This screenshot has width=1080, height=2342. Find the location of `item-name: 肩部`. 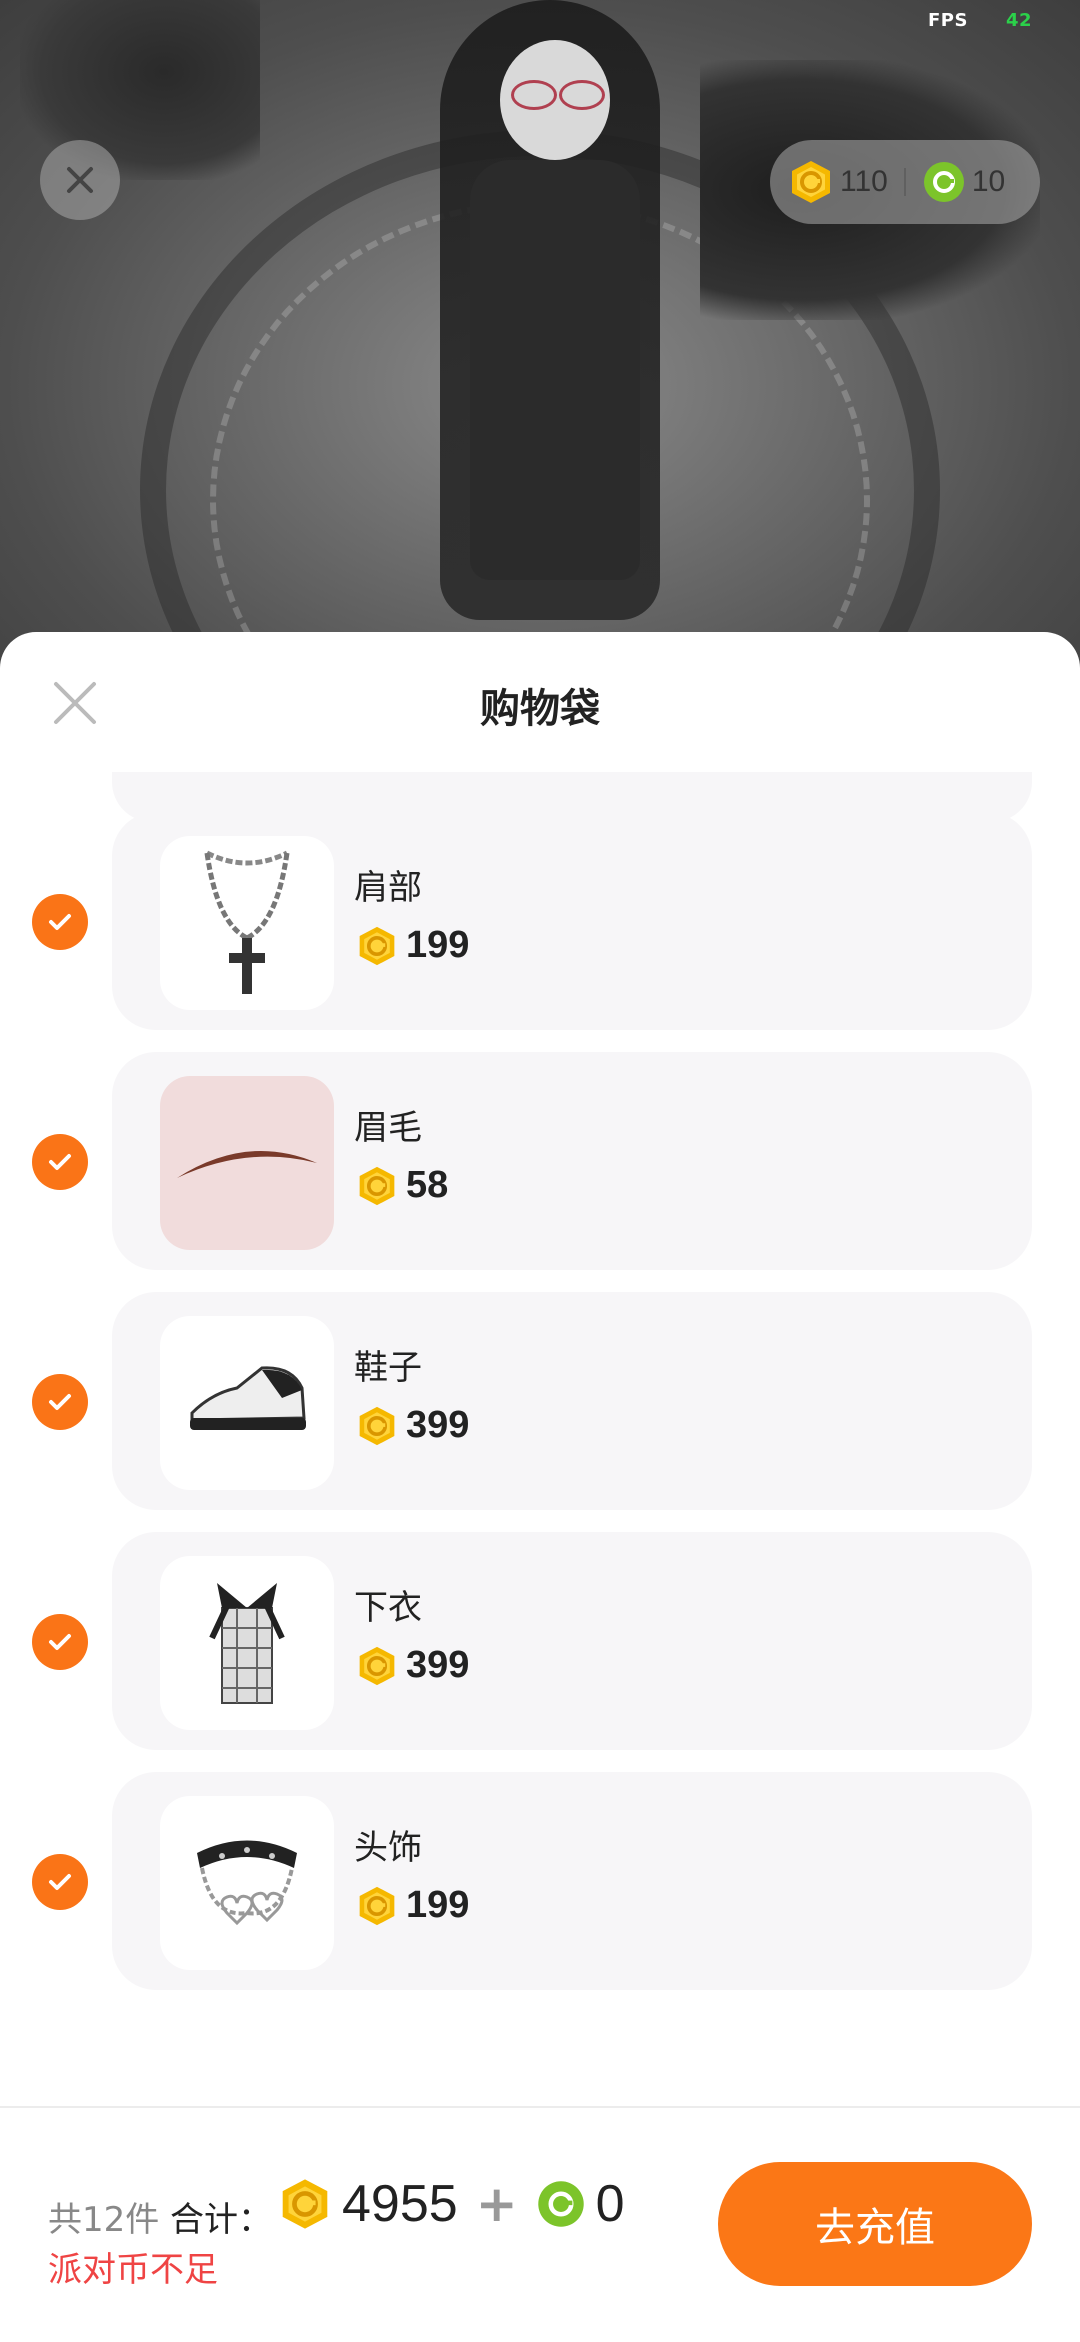

item-name: 肩部 is located at coordinates (388, 888).